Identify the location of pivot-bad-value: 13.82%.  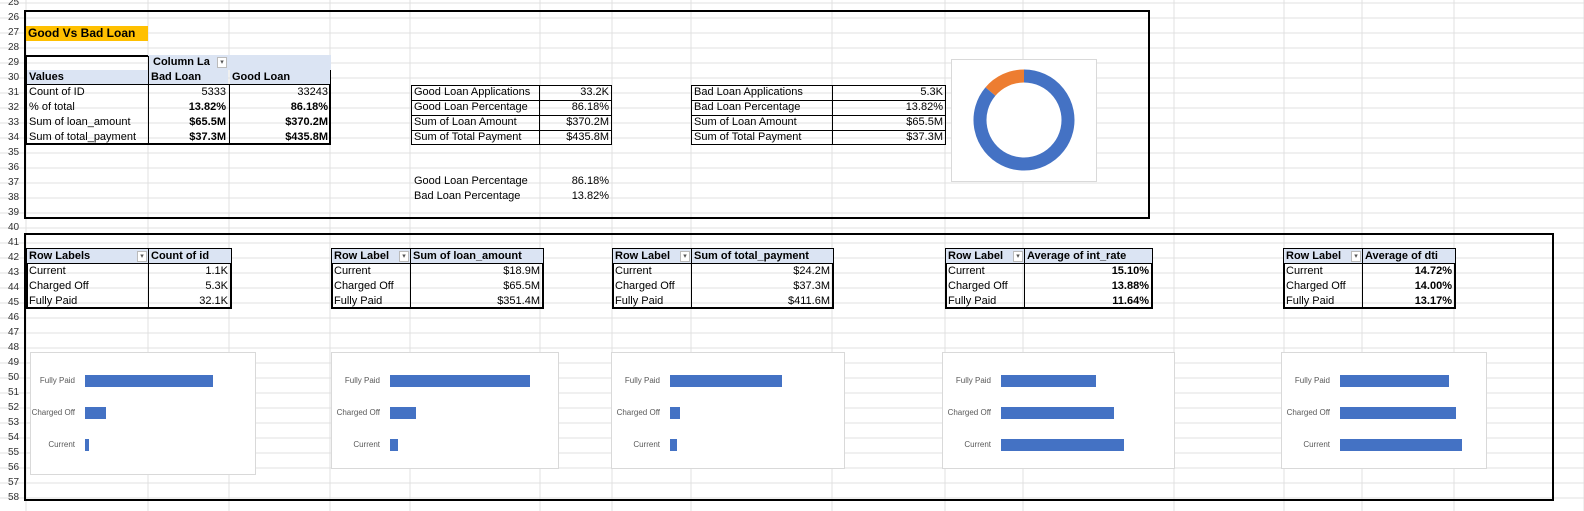
(188, 107).